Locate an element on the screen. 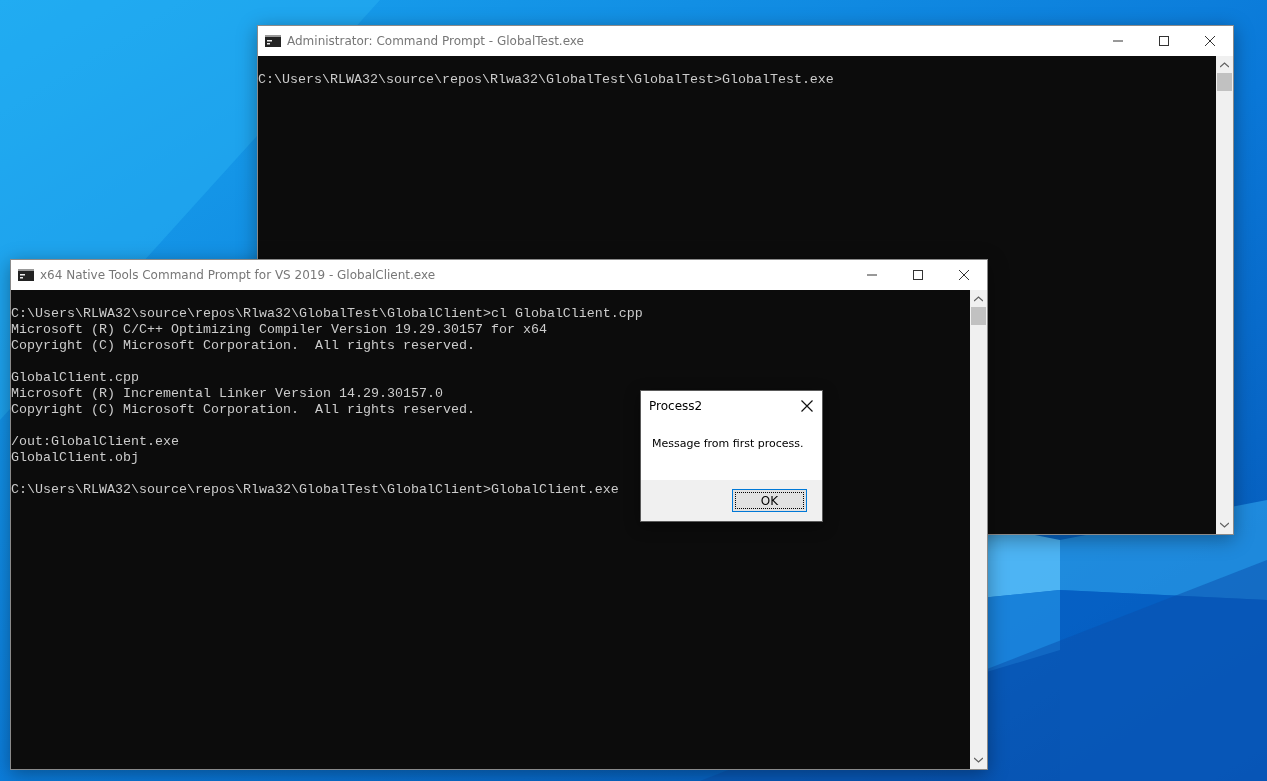 The width and height of the screenshot is (1267, 781). console-line: C:\Users\RLWA32\source\repos\Rlwa32\GlobalTest\GlobalTest>GlobalTest.exe is located at coordinates (546, 80).